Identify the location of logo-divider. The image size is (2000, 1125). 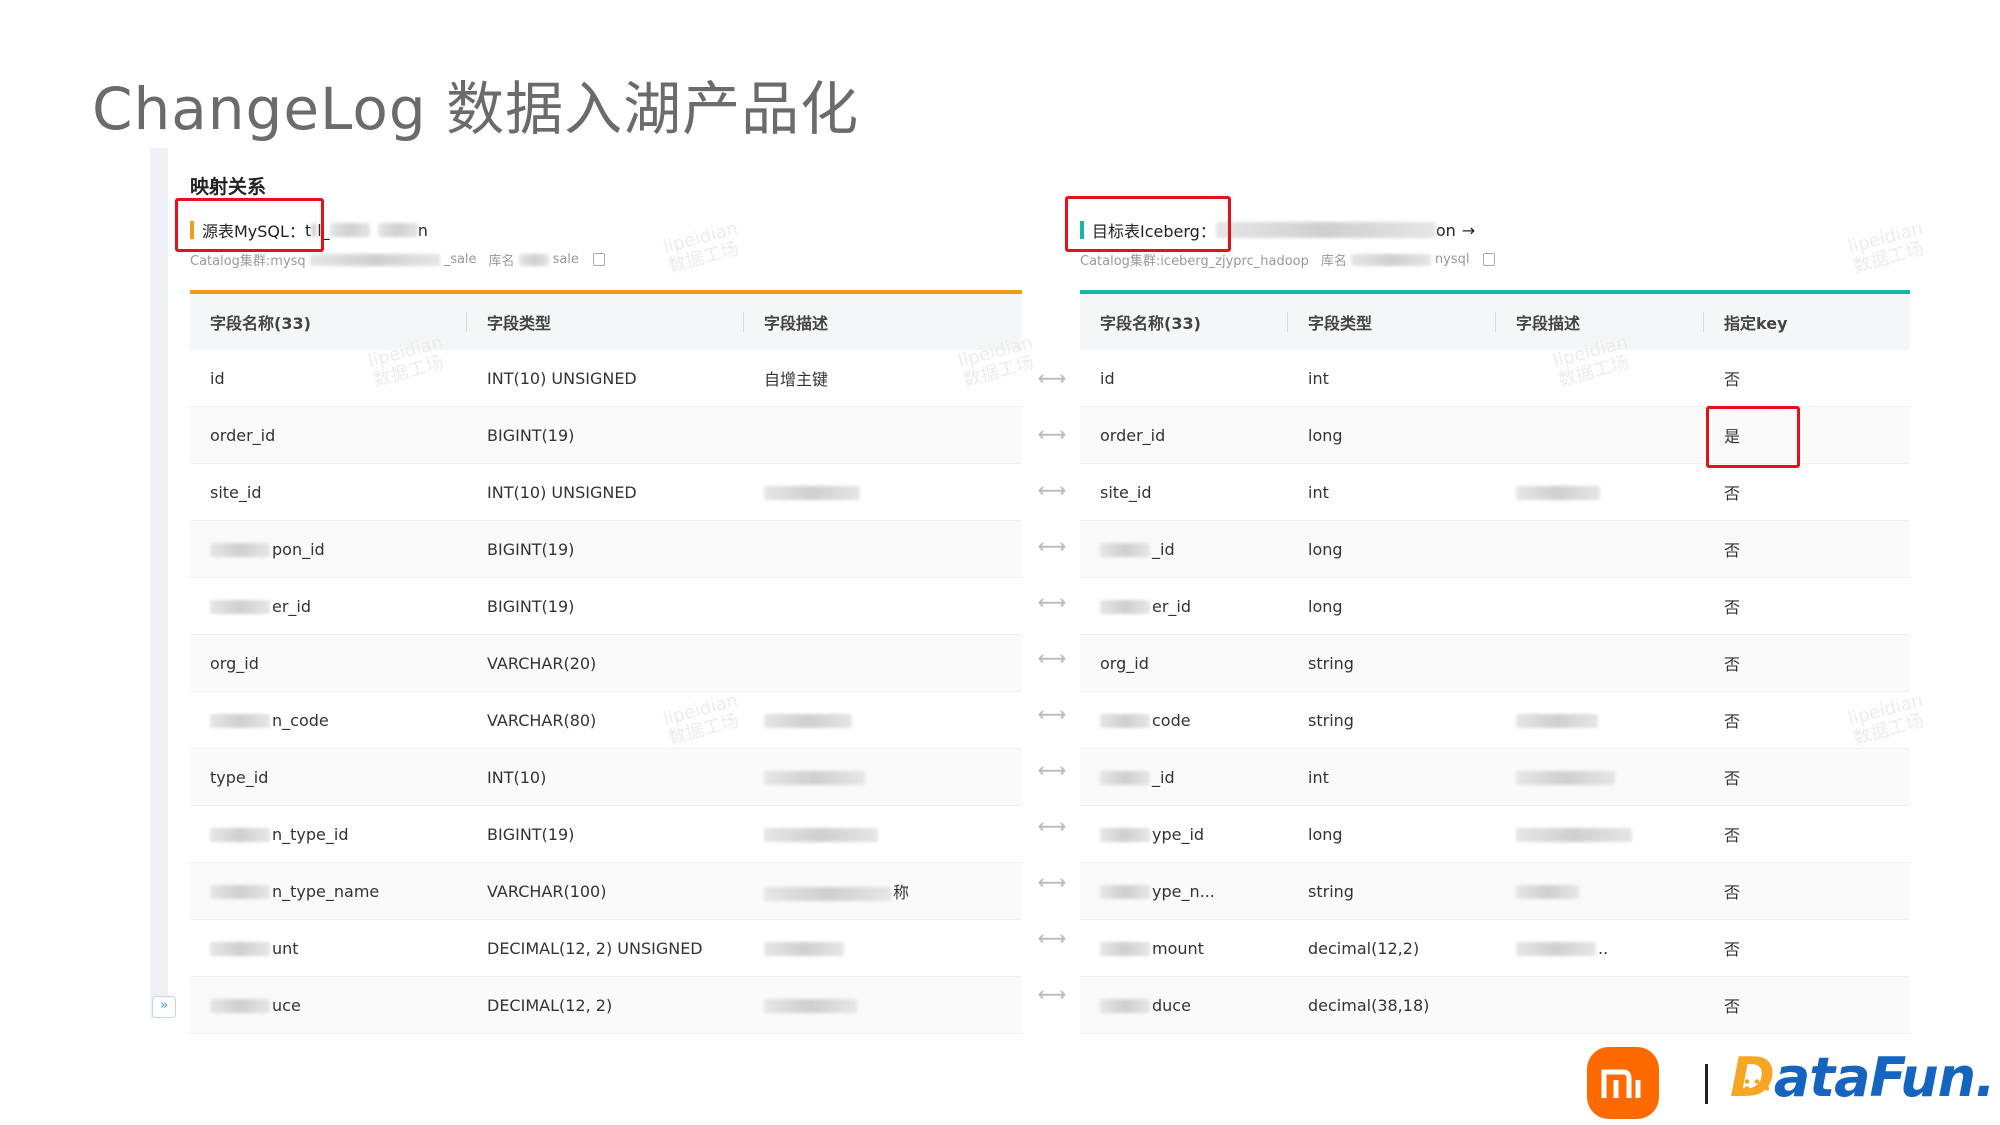
(1706, 1084).